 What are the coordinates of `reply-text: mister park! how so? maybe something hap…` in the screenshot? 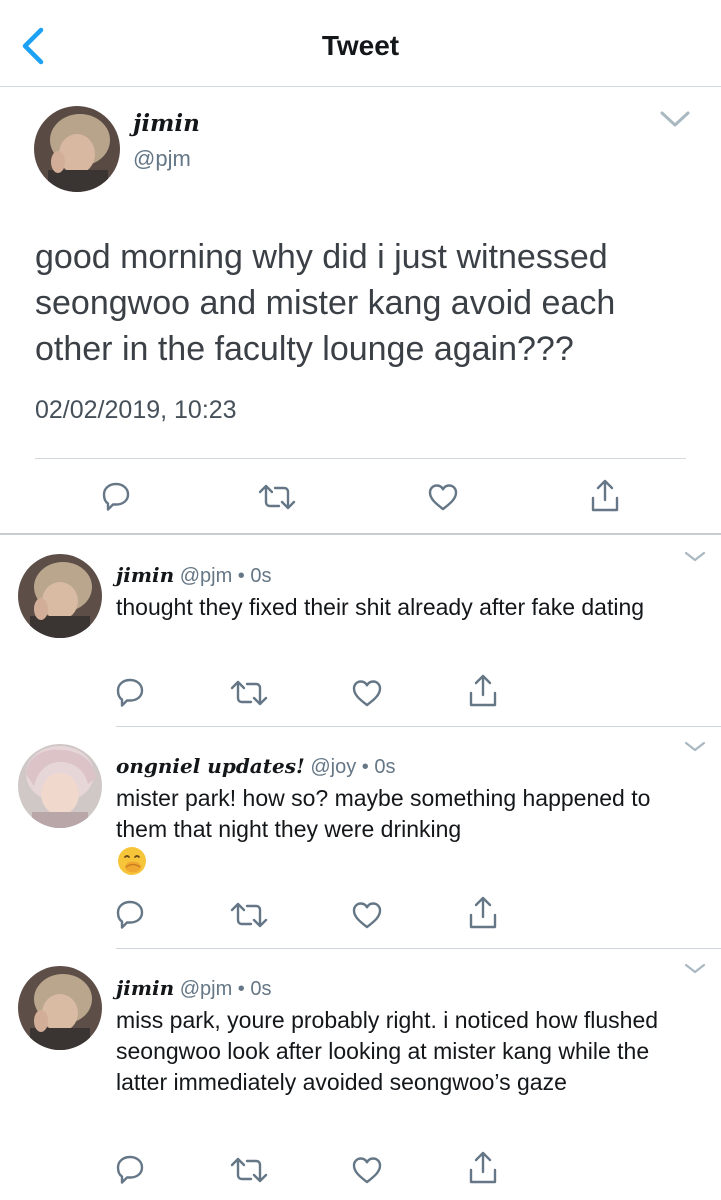 It's located at (383, 813).